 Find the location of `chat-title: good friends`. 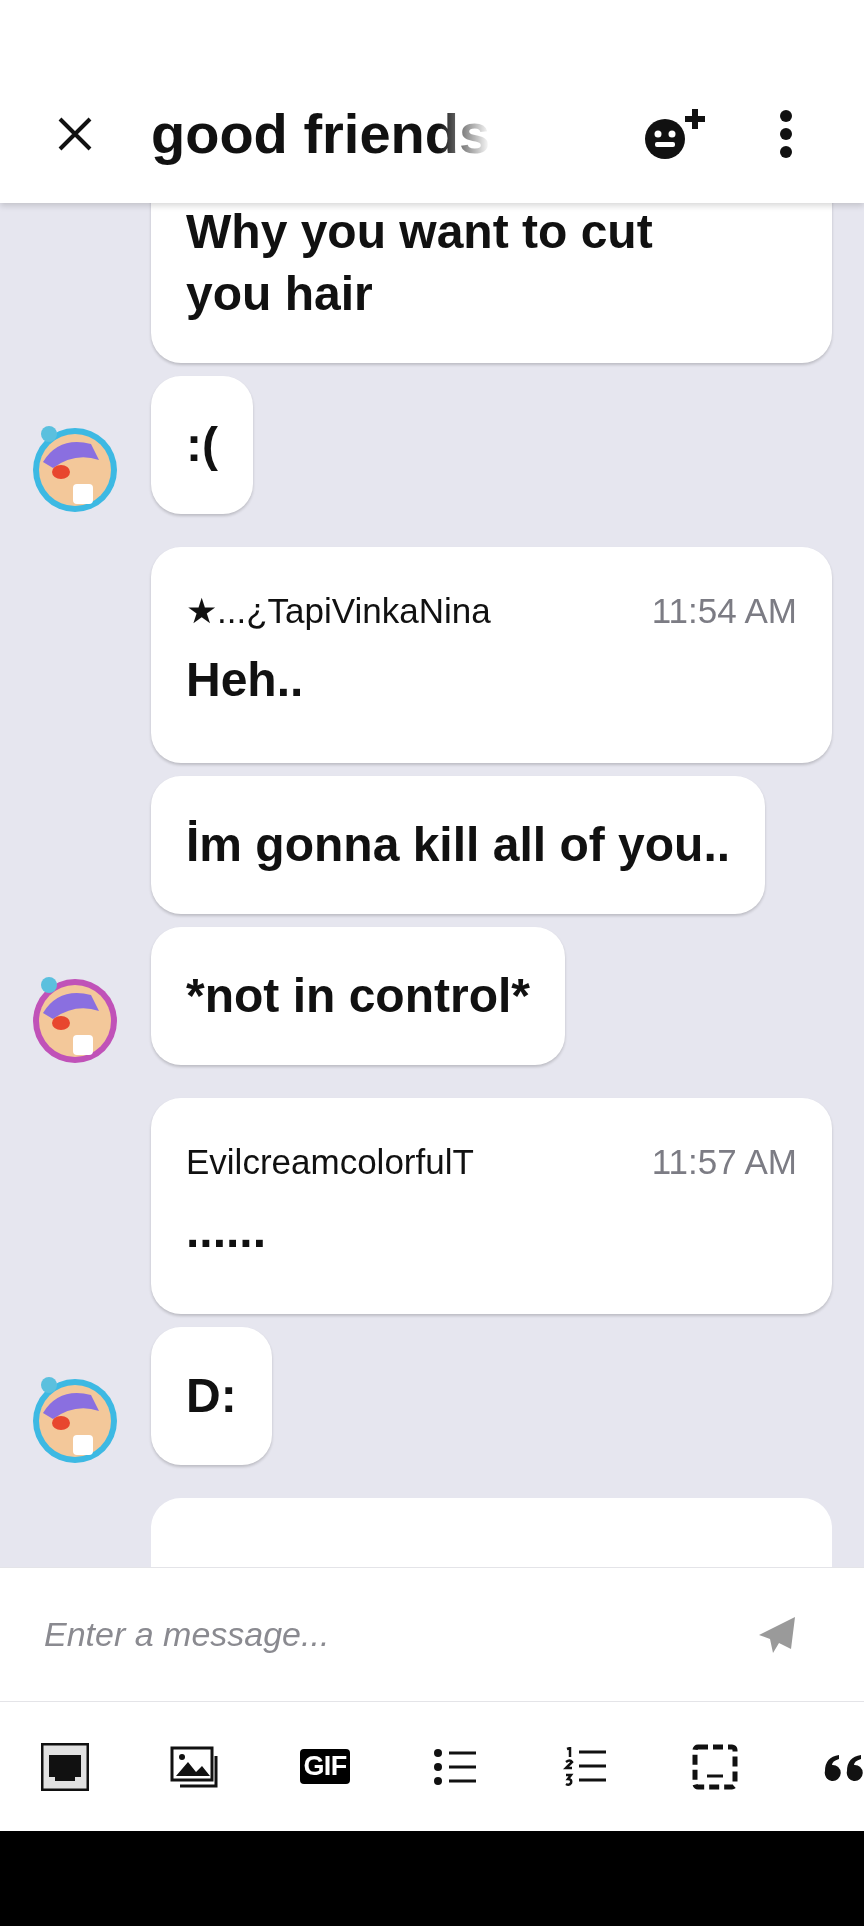

chat-title: good friends is located at coordinates (321, 134).